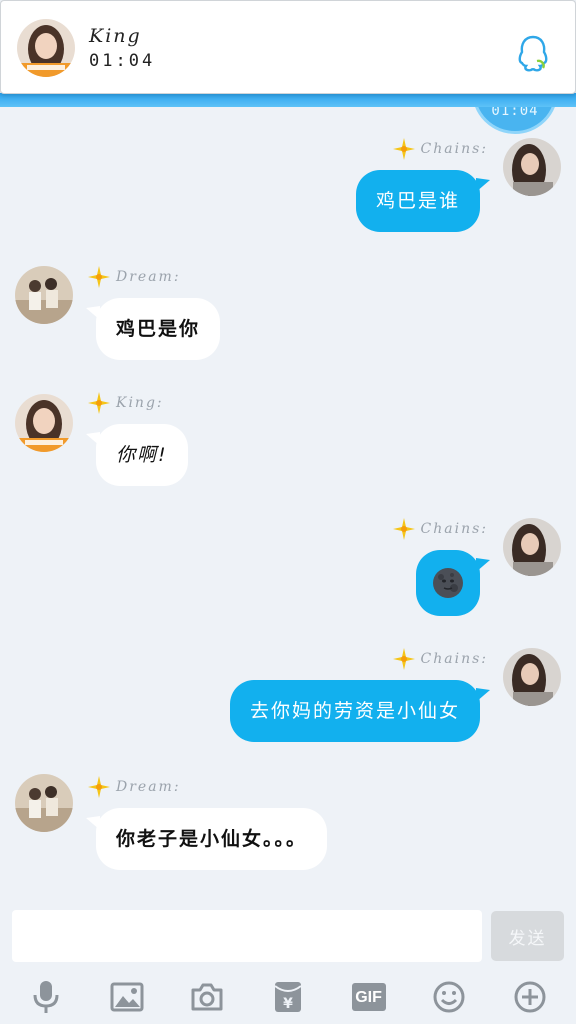 This screenshot has width=576, height=1024. Describe the element at coordinates (122, 61) in the screenshot. I see `notification-time: 01:04` at that location.